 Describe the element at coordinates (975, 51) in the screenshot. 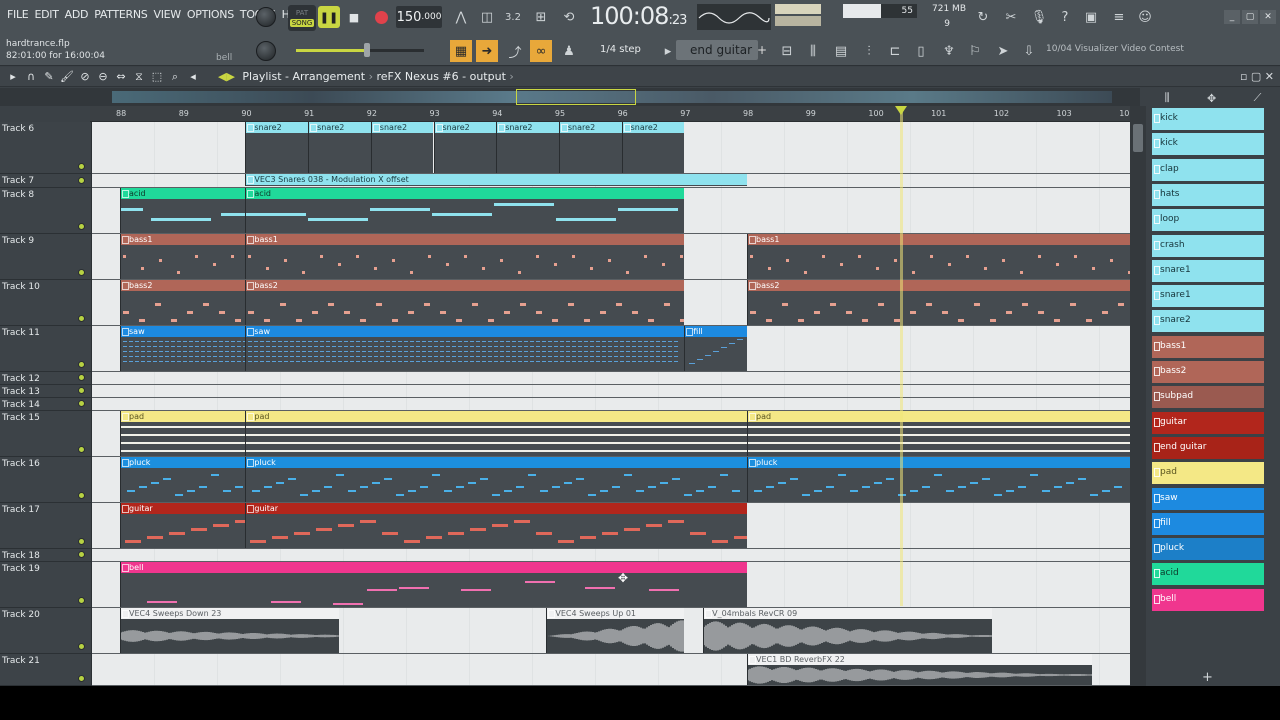

I see `tempo-tapper-icon: ⚐` at that location.